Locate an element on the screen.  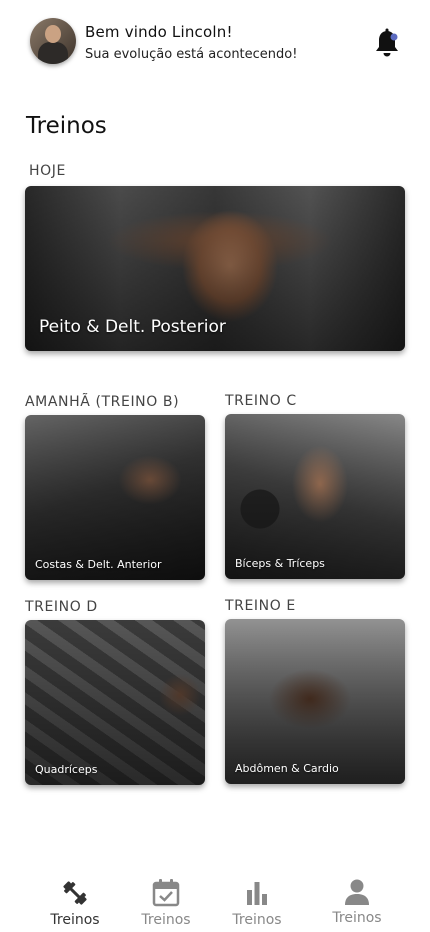
avatar is located at coordinates (53, 41).